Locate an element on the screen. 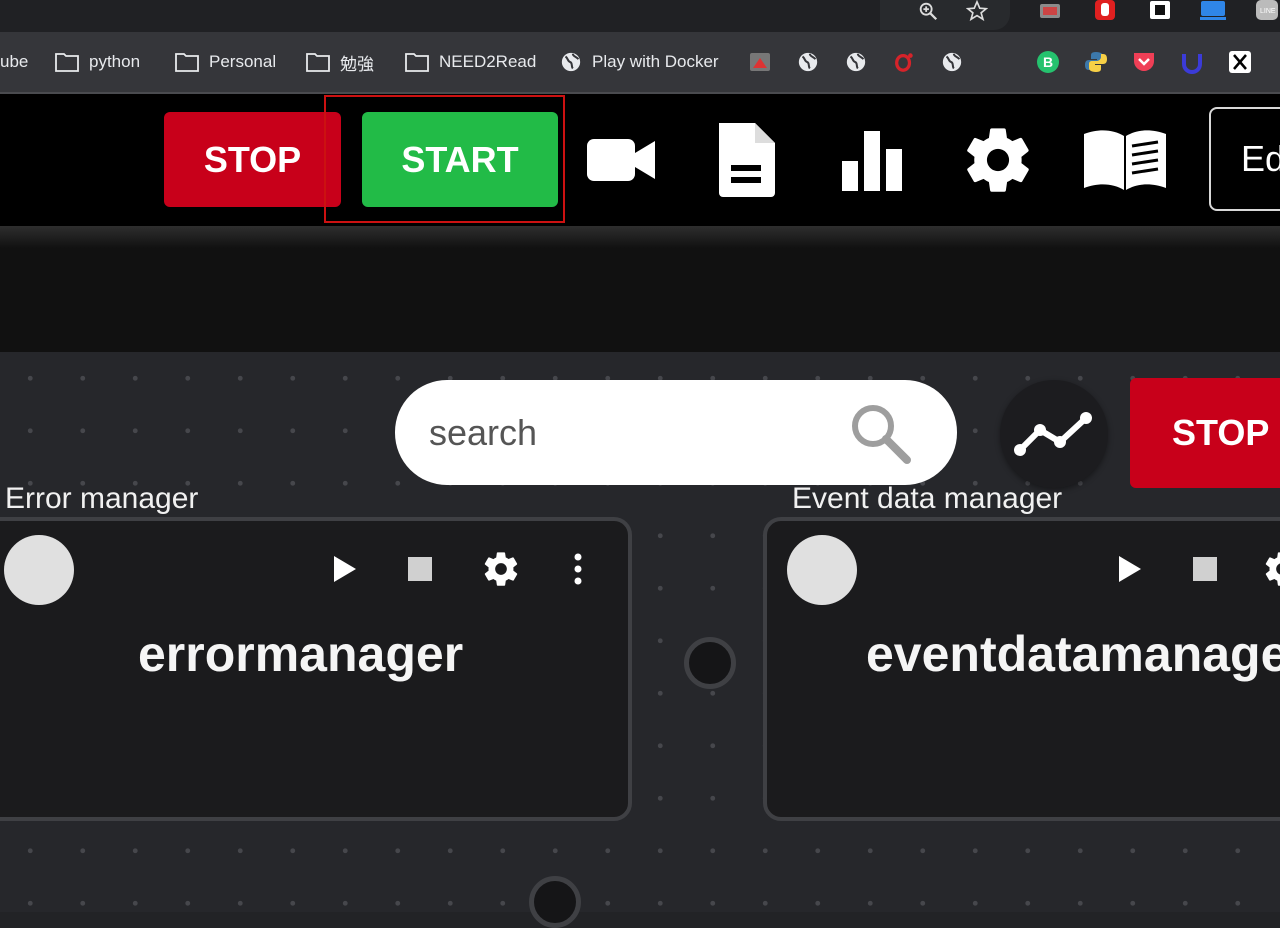  bookmark-label: python is located at coordinates (115, 61).